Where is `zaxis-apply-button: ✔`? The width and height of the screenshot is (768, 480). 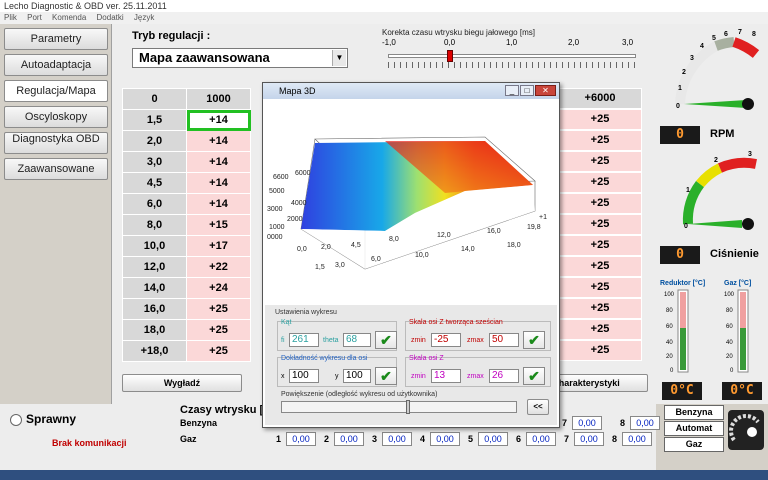
zaxis-apply-button: ✔ is located at coordinates (534, 376).